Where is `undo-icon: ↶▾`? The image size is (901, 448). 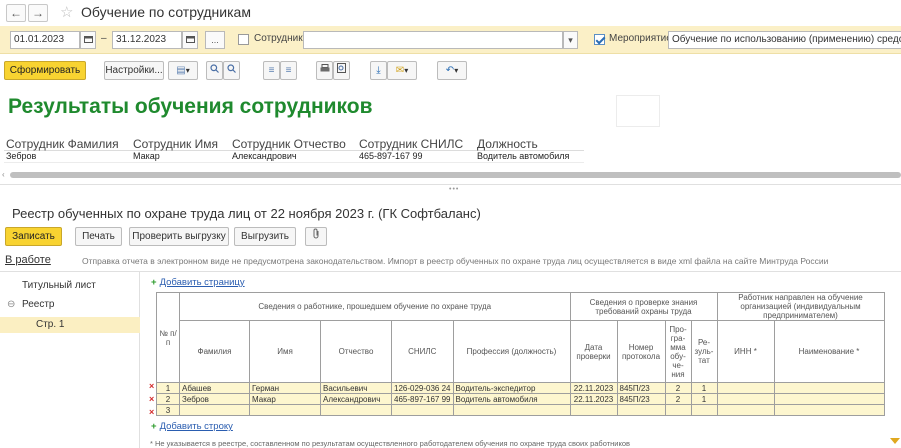 undo-icon: ↶▾ is located at coordinates (452, 70).